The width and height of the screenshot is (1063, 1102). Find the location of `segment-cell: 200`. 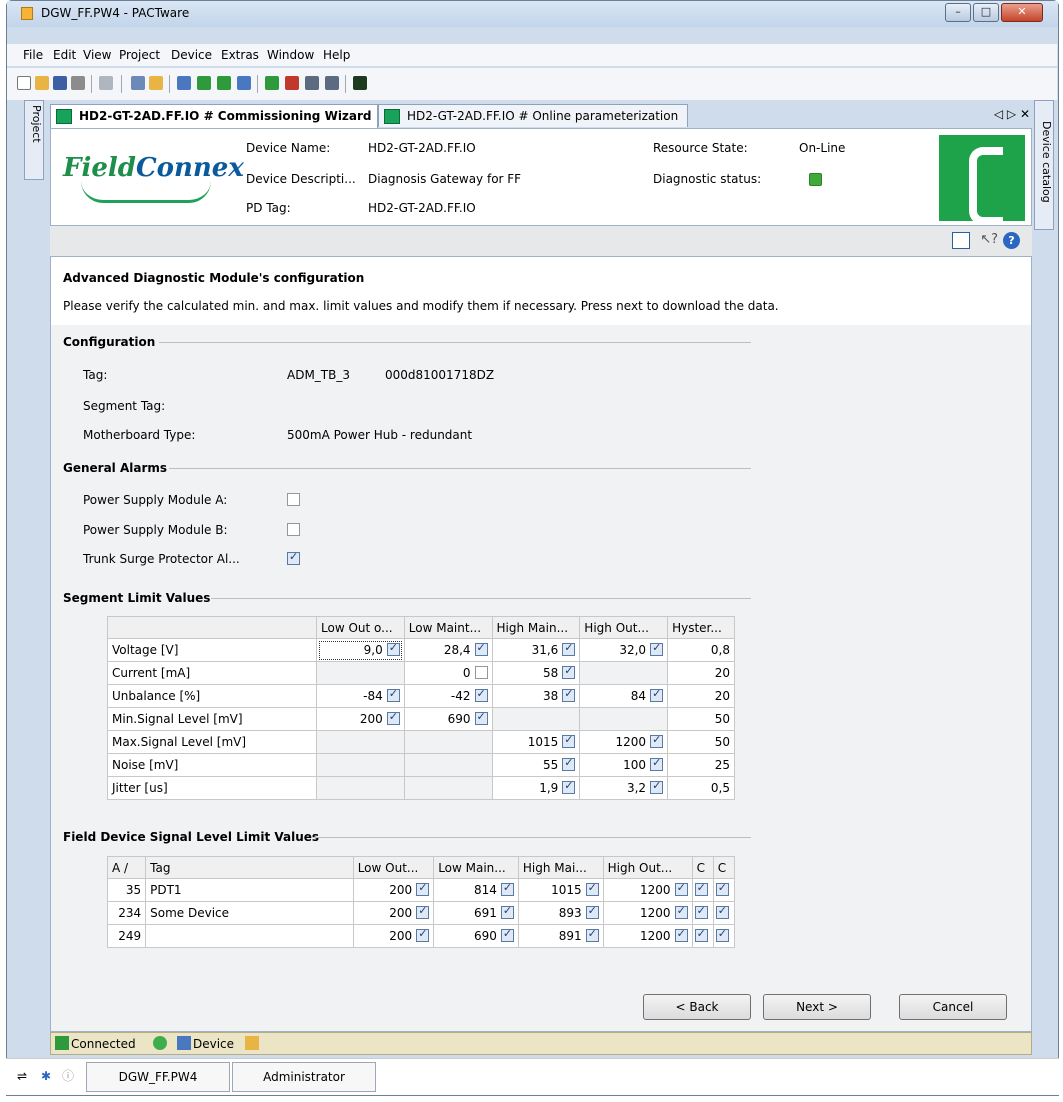

segment-cell: 200 is located at coordinates (360, 719).